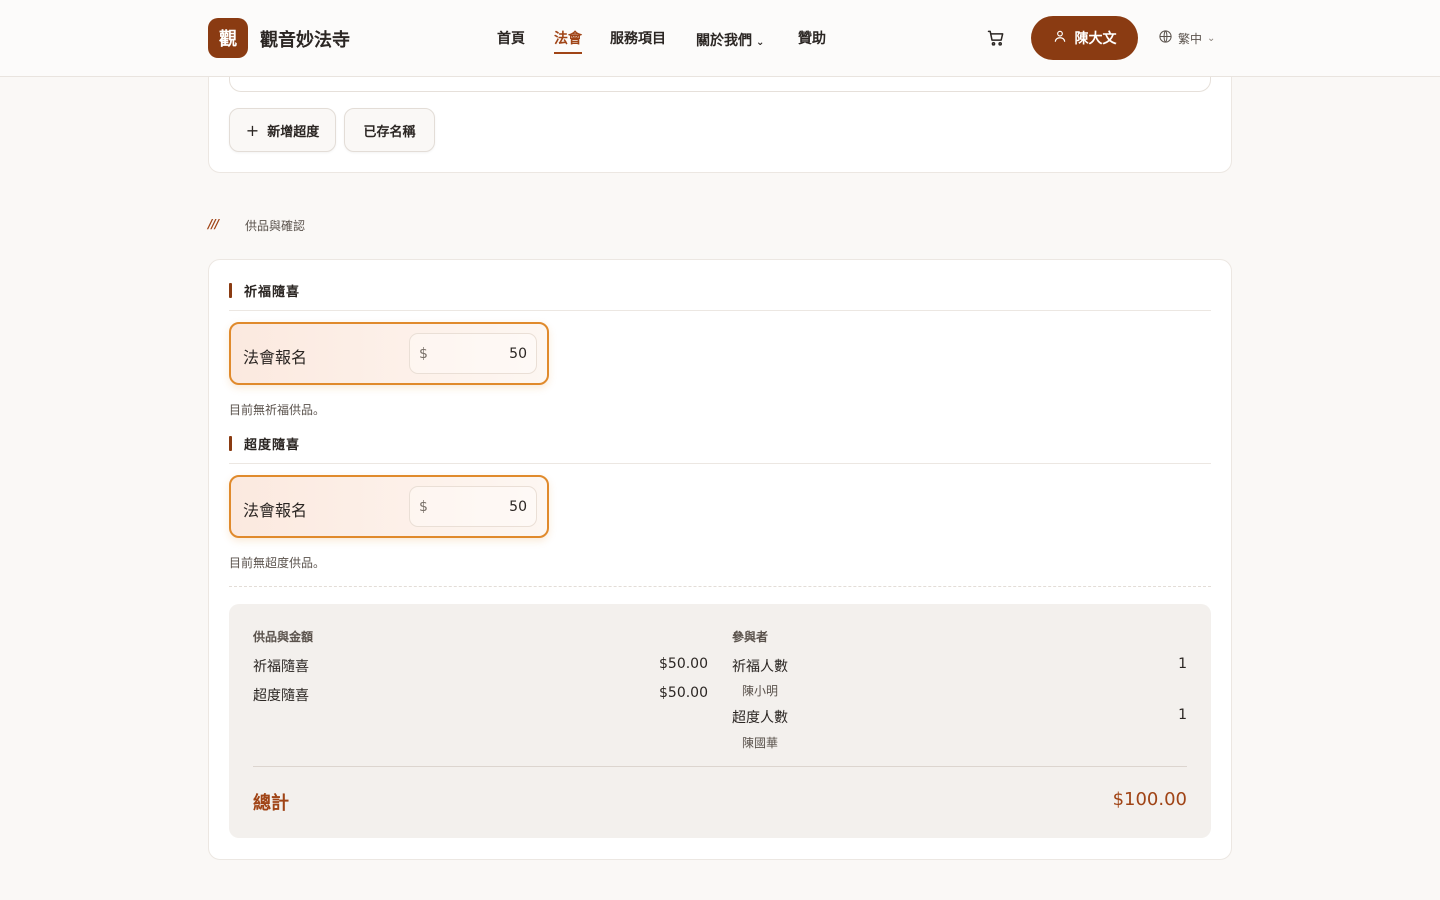 The image size is (1440, 900). I want to click on empty-offerings-note: 目前無超度供品。, so click(277, 563).